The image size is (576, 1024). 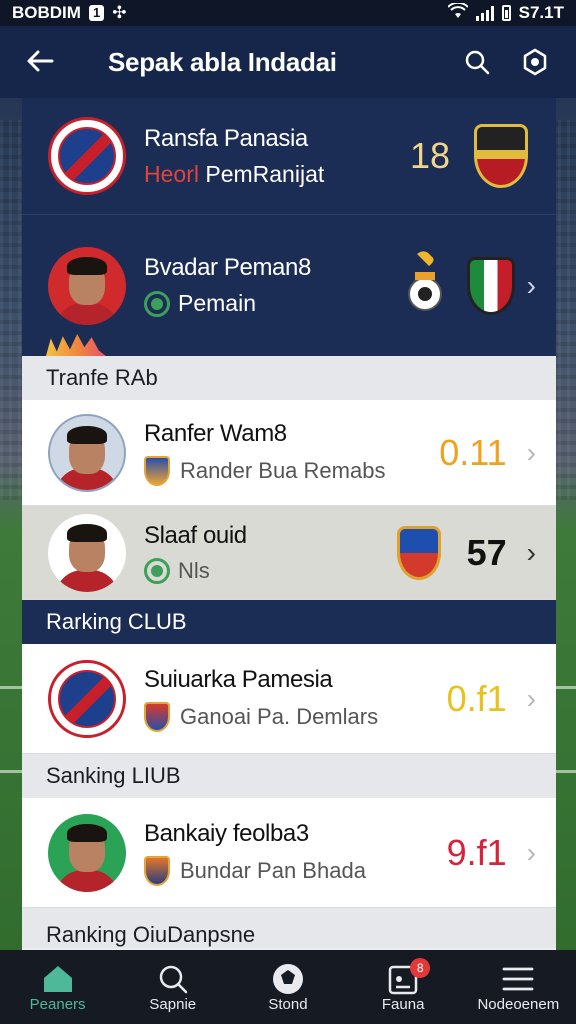 I want to click on nav-item-menu: Nodeoenem, so click(x=518, y=987).